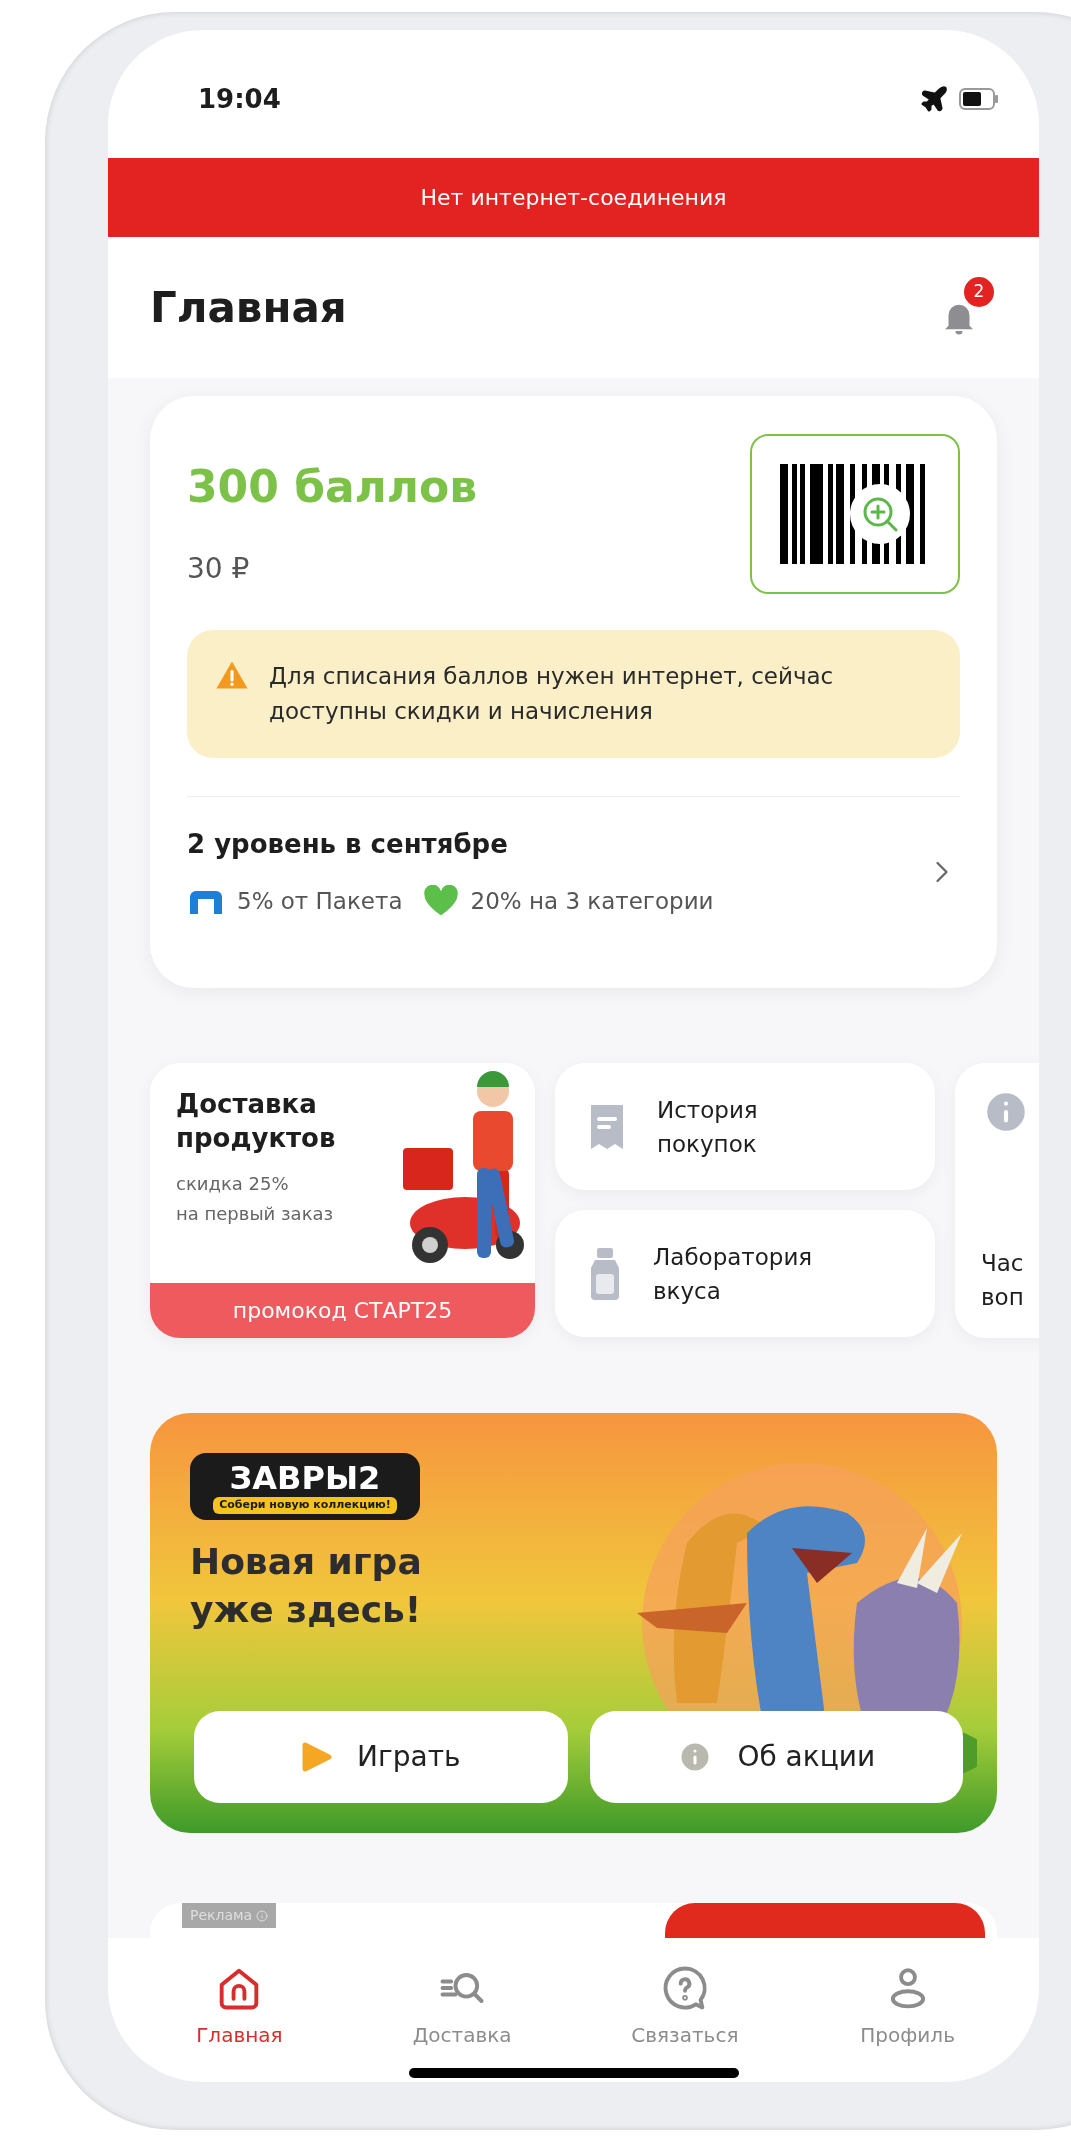 Image resolution: width=1071 pixels, height=2141 pixels. I want to click on logo-subtitle: Собери новую коллекцию!, so click(305, 1505).